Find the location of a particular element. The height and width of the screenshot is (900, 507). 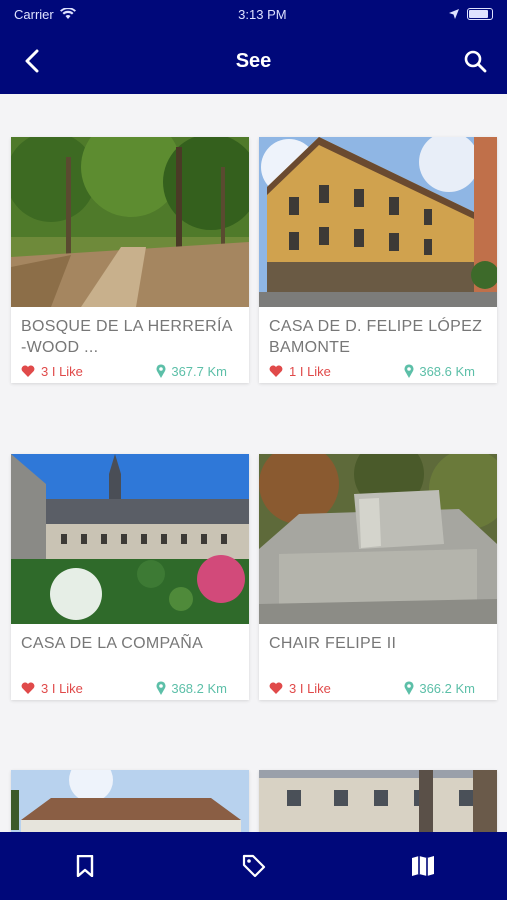

likes: 1 I Like is located at coordinates (300, 371).